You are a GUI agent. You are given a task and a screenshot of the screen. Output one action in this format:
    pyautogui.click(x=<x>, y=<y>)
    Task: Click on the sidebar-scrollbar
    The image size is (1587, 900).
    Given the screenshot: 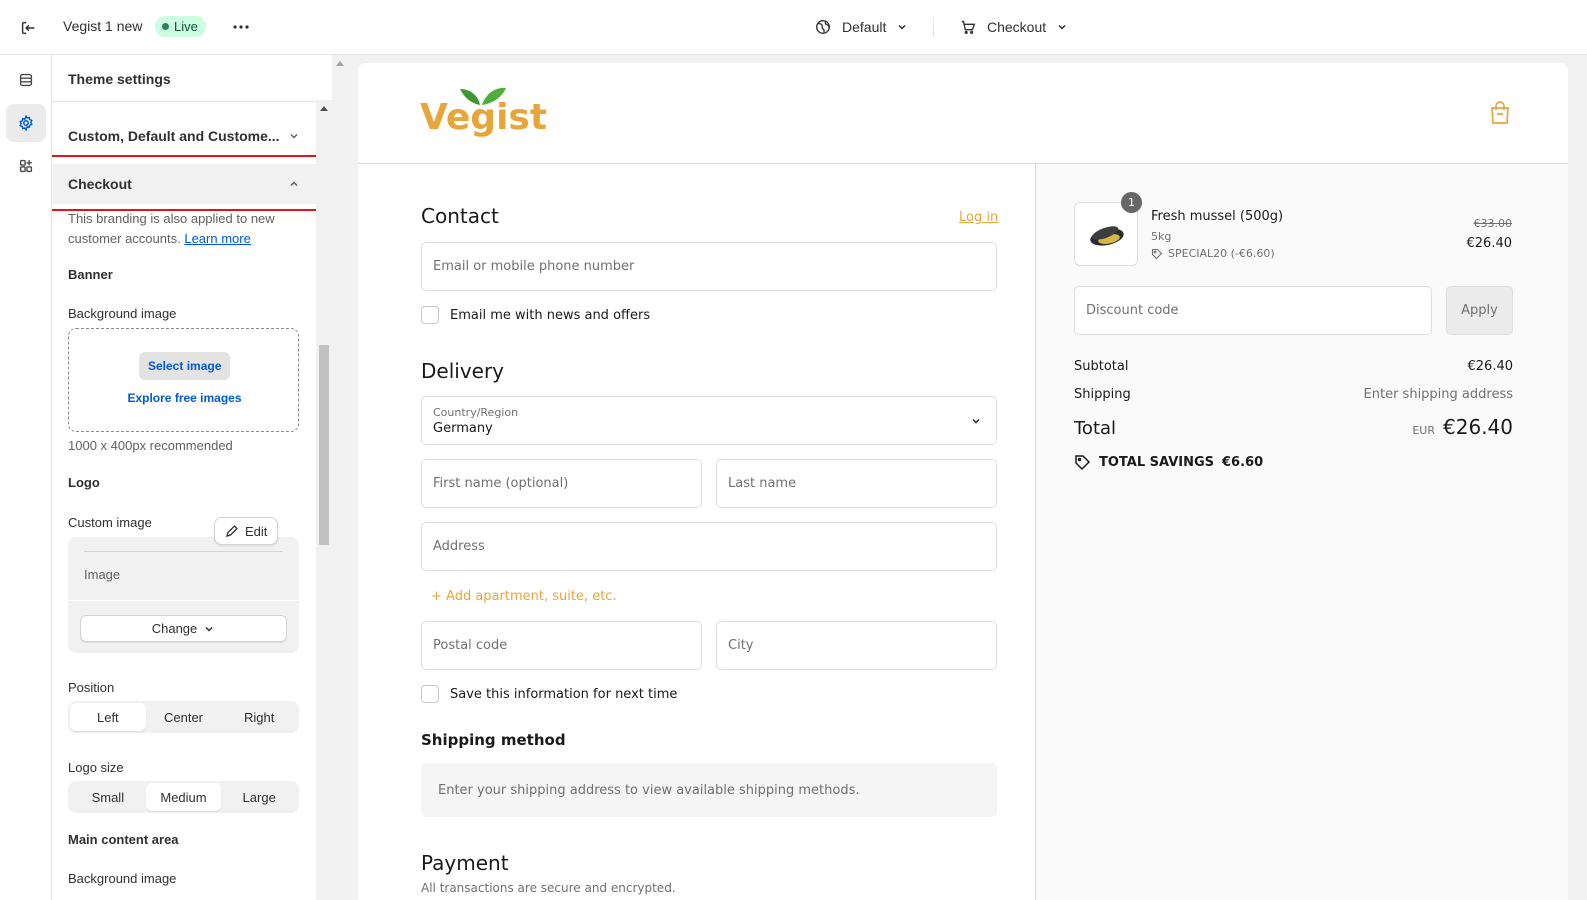 What is the action you would take?
    pyautogui.click(x=324, y=500)
    